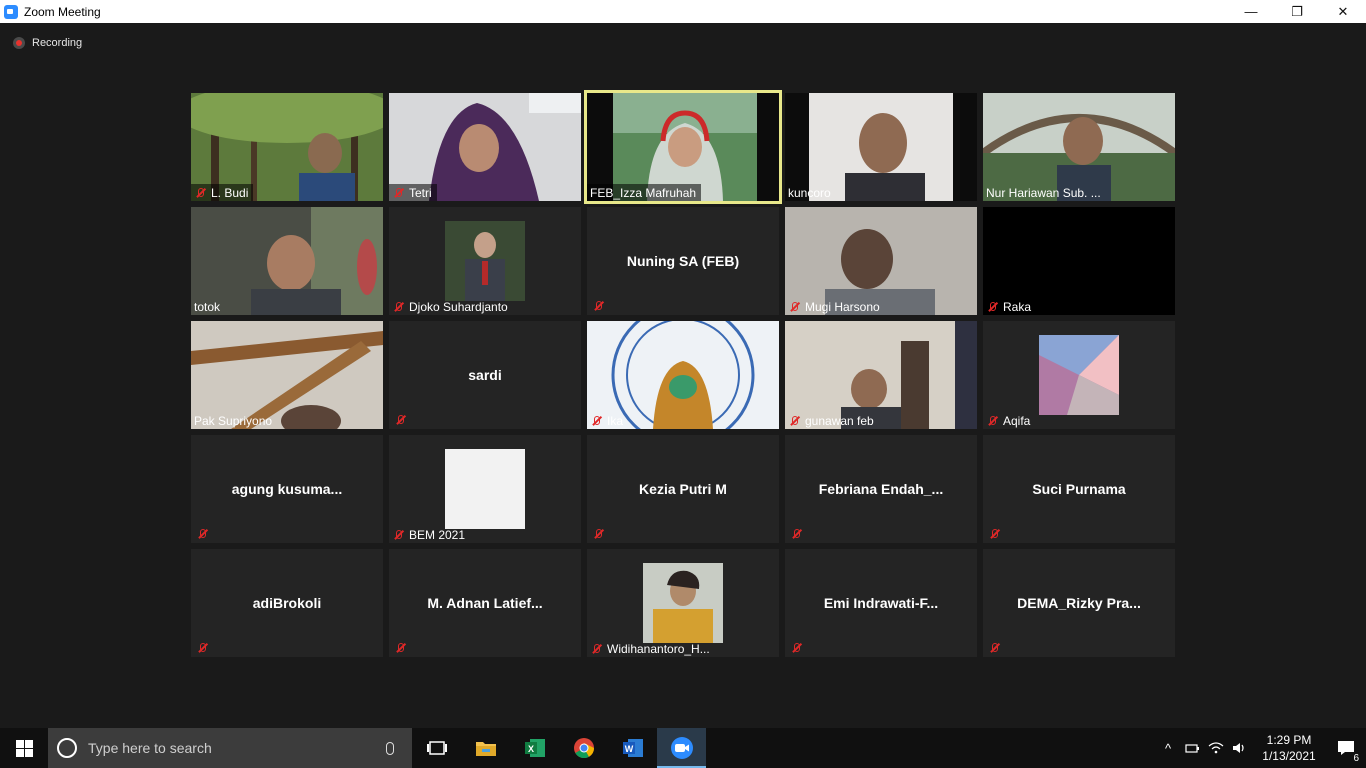  I want to click on taskbar-search-box: Type here to search, so click(230, 748).